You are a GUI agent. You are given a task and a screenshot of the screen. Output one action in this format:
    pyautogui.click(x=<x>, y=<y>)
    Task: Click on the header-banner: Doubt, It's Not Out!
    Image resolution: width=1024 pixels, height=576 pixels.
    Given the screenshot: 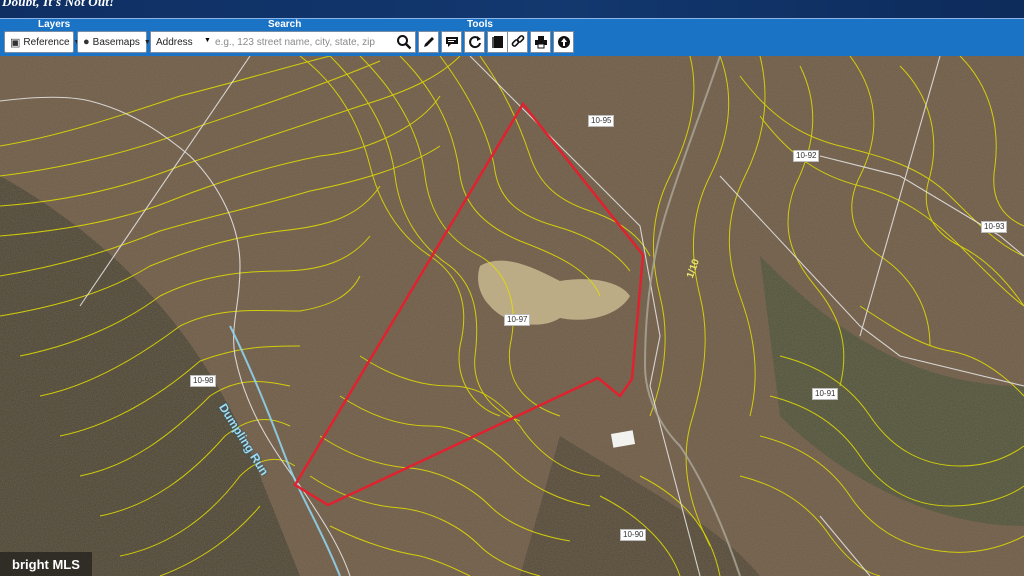 What is the action you would take?
    pyautogui.click(x=512, y=9)
    